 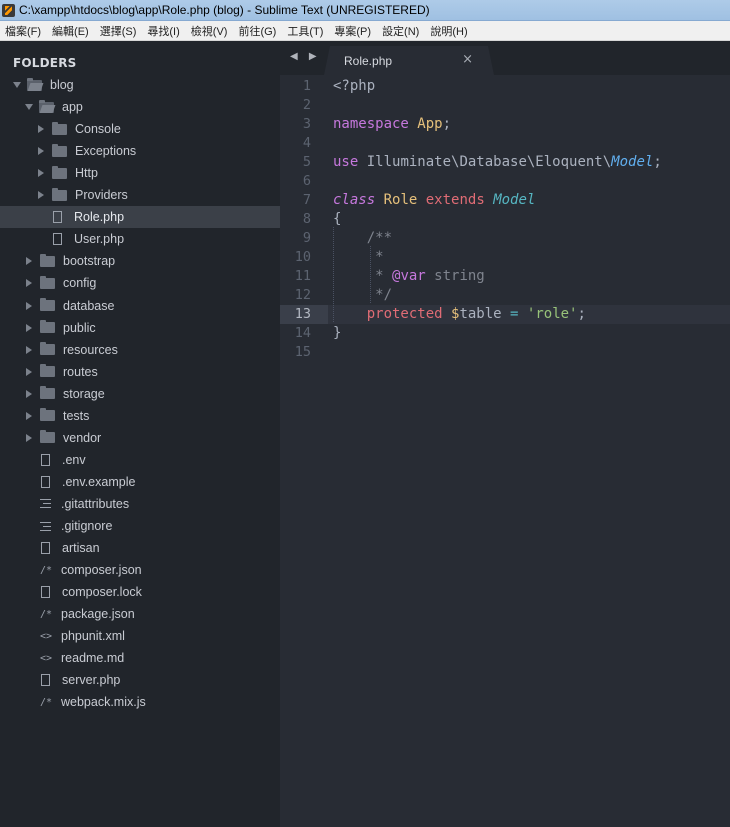 What do you see at coordinates (140, 592) in the screenshot?
I see `tree-item: composer.lock` at bounding box center [140, 592].